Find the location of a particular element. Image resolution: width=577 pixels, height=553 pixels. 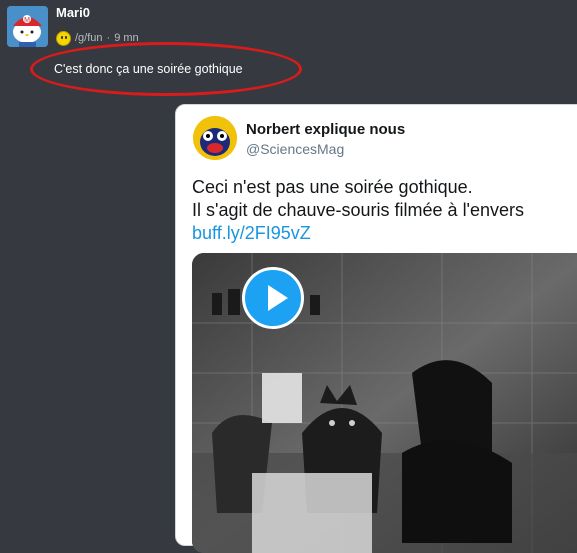

play-icon is located at coordinates (273, 298).